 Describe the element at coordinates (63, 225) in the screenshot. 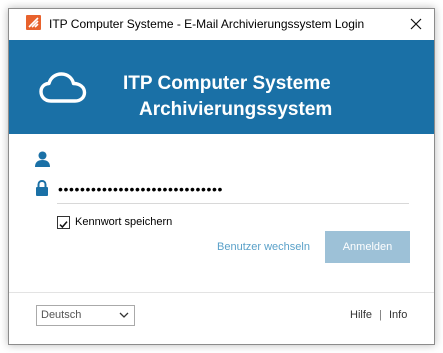

I see `checkmark-icon` at that location.